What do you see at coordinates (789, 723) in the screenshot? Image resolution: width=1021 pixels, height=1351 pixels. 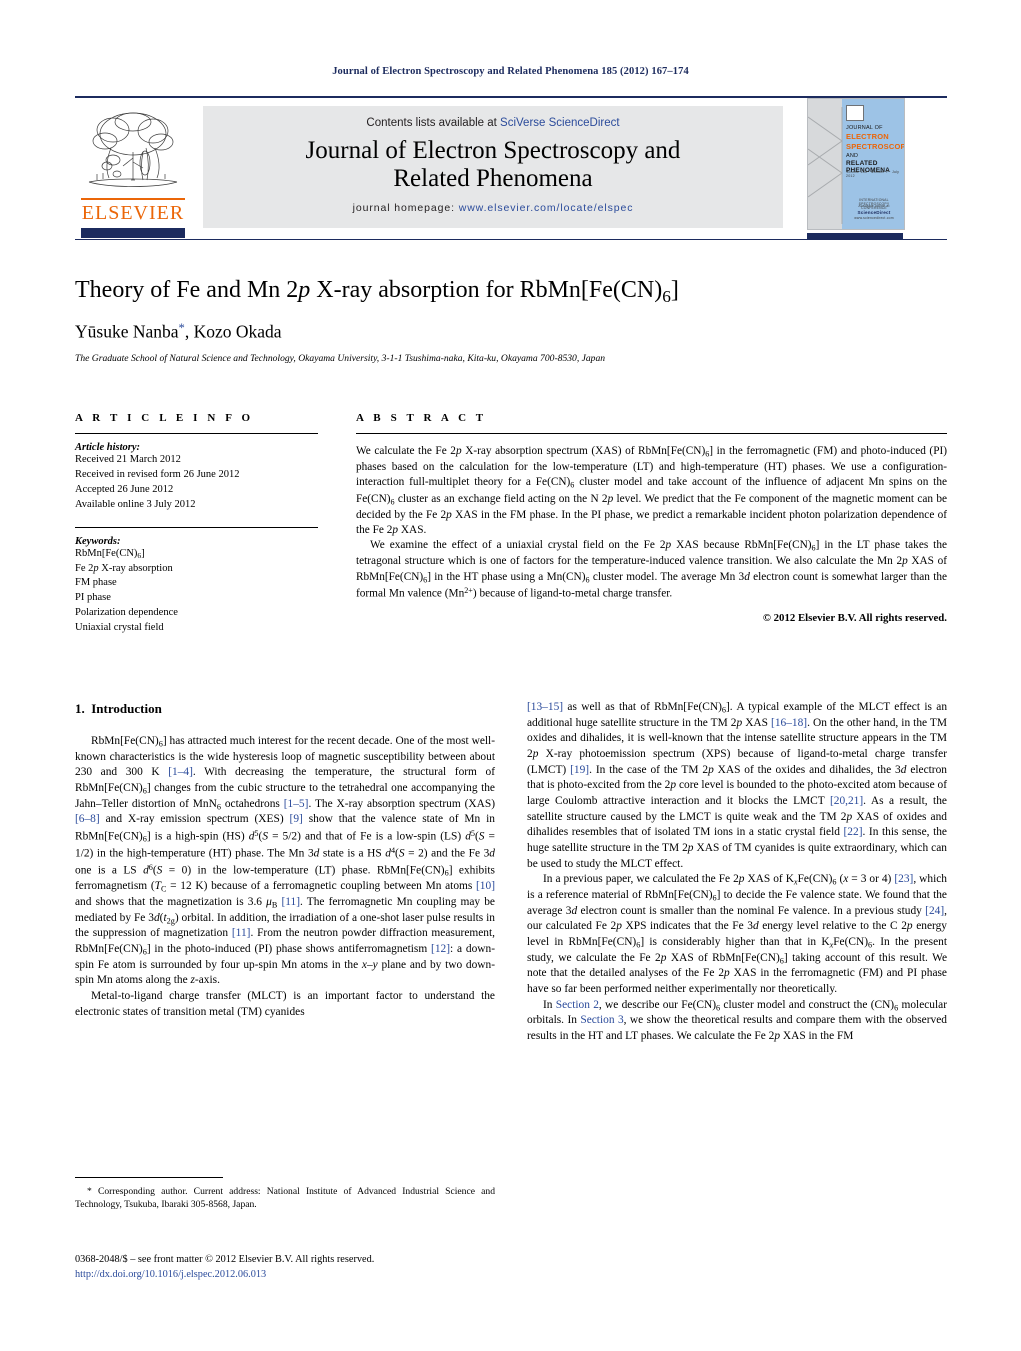 I see `citation-link: [16–18]` at bounding box center [789, 723].